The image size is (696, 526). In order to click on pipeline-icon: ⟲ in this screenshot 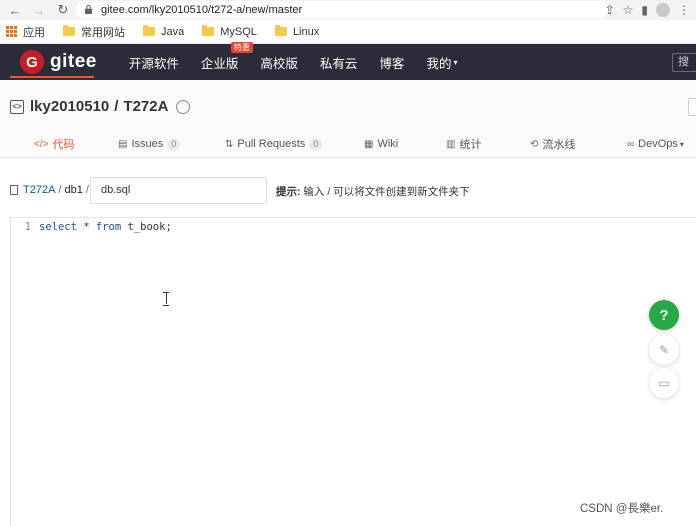, I will do `click(534, 144)`.